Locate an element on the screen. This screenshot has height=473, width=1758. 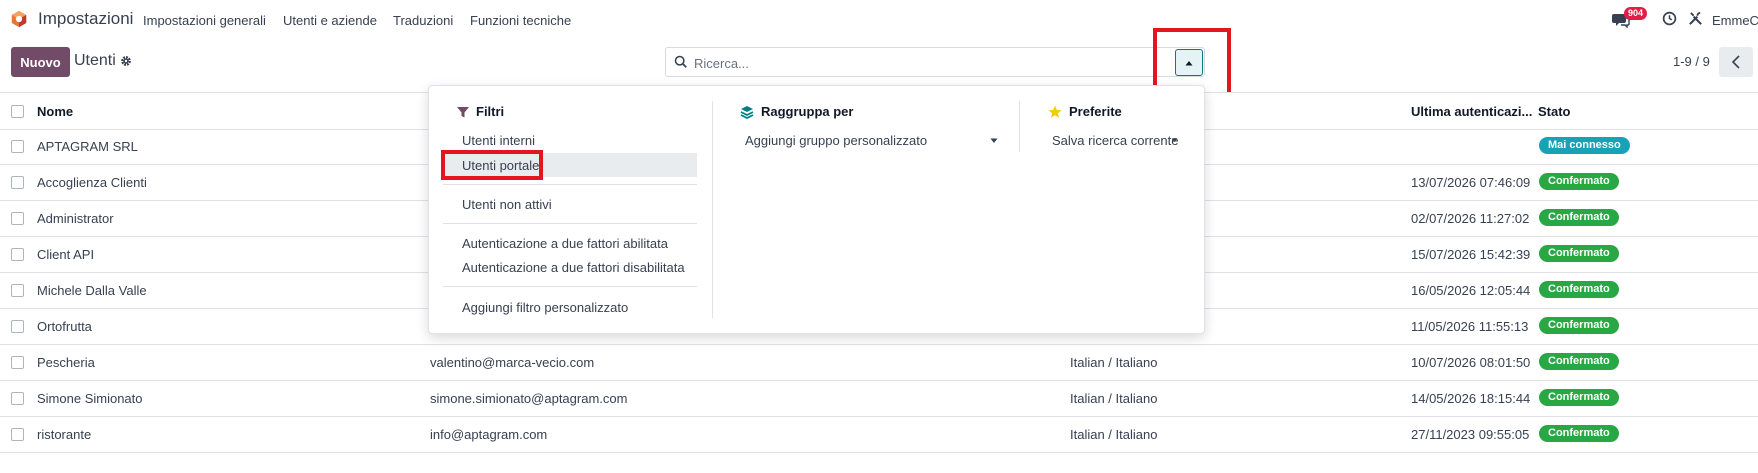
groupby-title: Raggruppa per is located at coordinates (807, 111).